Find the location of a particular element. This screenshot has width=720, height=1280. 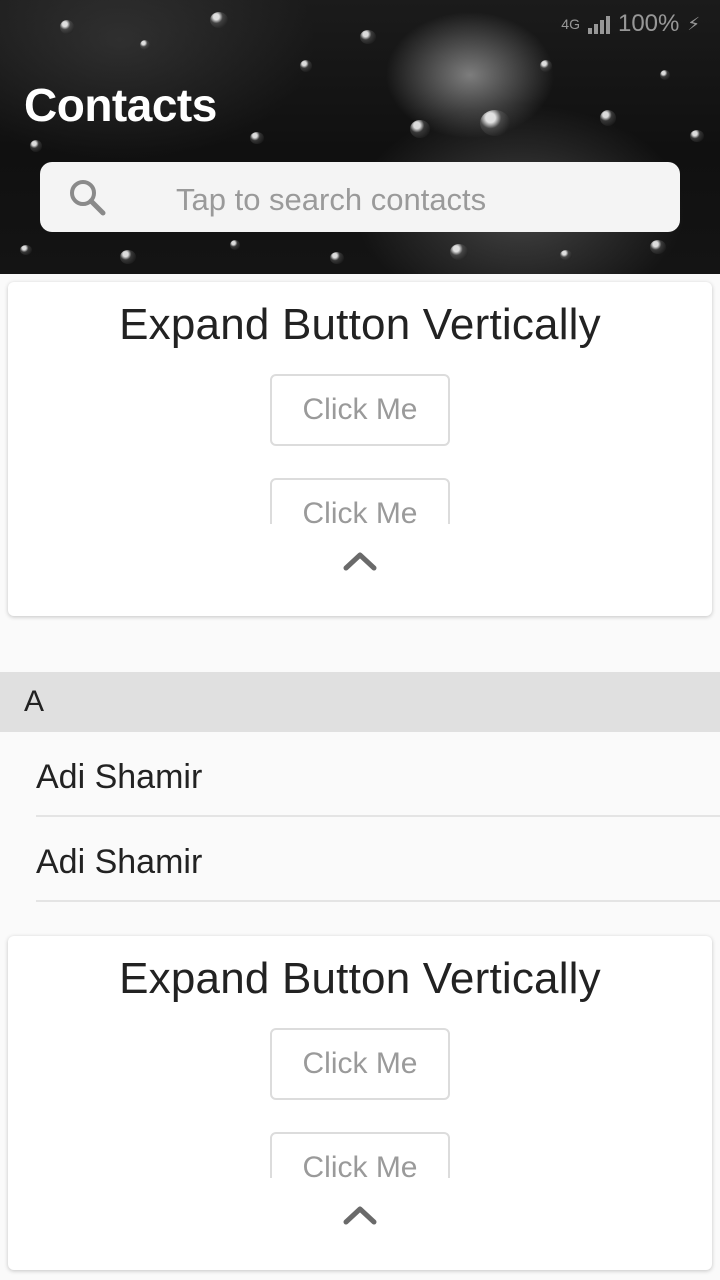

status-bar: 4G 100% ⚡ is located at coordinates (630, 24).